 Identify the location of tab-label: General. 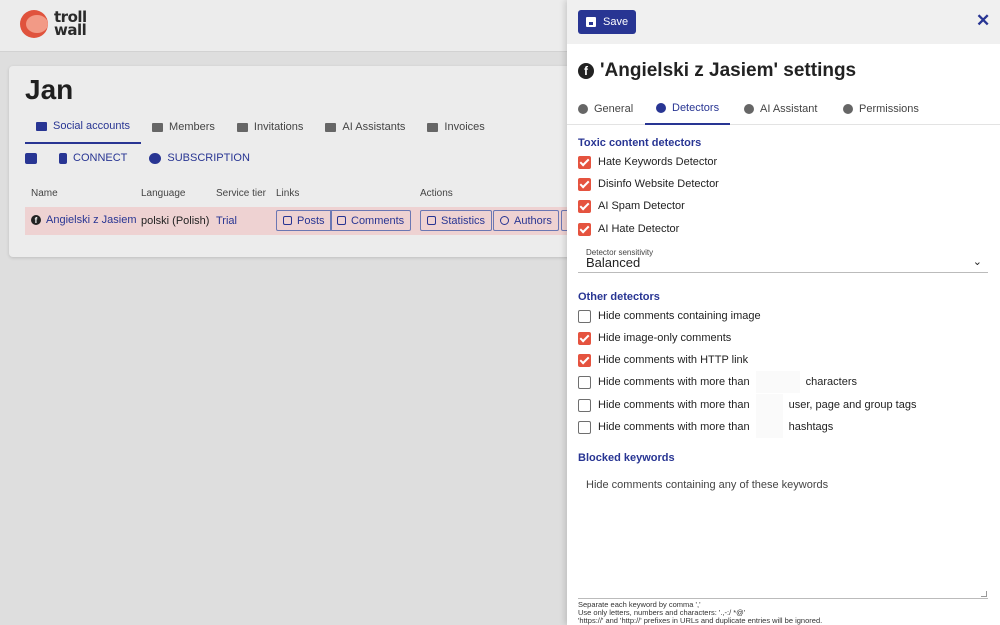
(614, 108).